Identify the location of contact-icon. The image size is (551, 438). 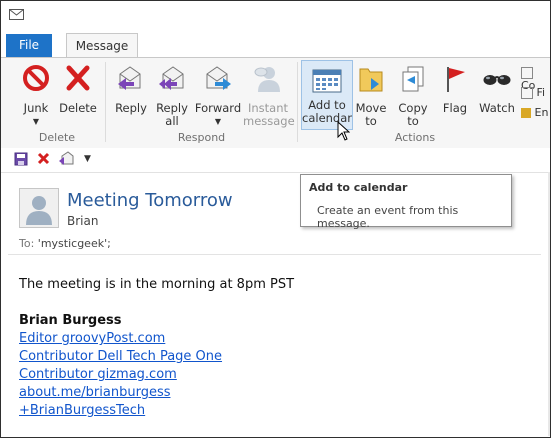
(527, 73).